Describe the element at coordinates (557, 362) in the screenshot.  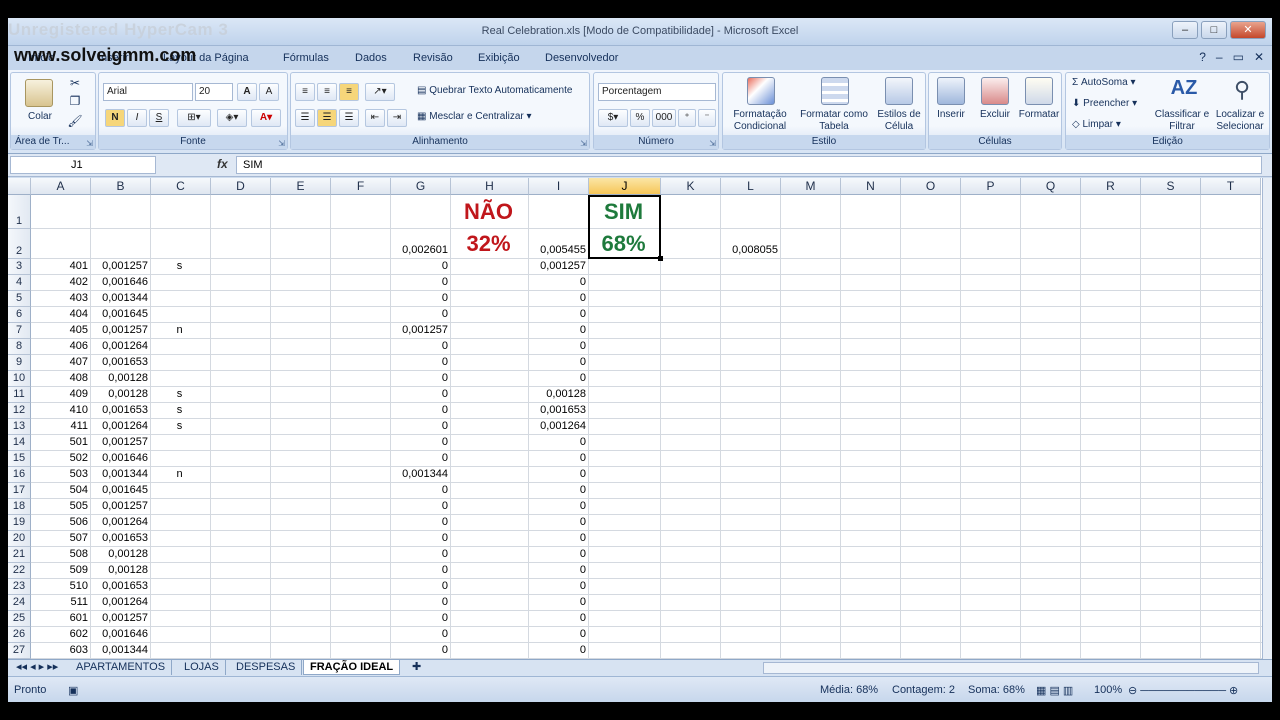
I see `cell-i9: 0` at that location.